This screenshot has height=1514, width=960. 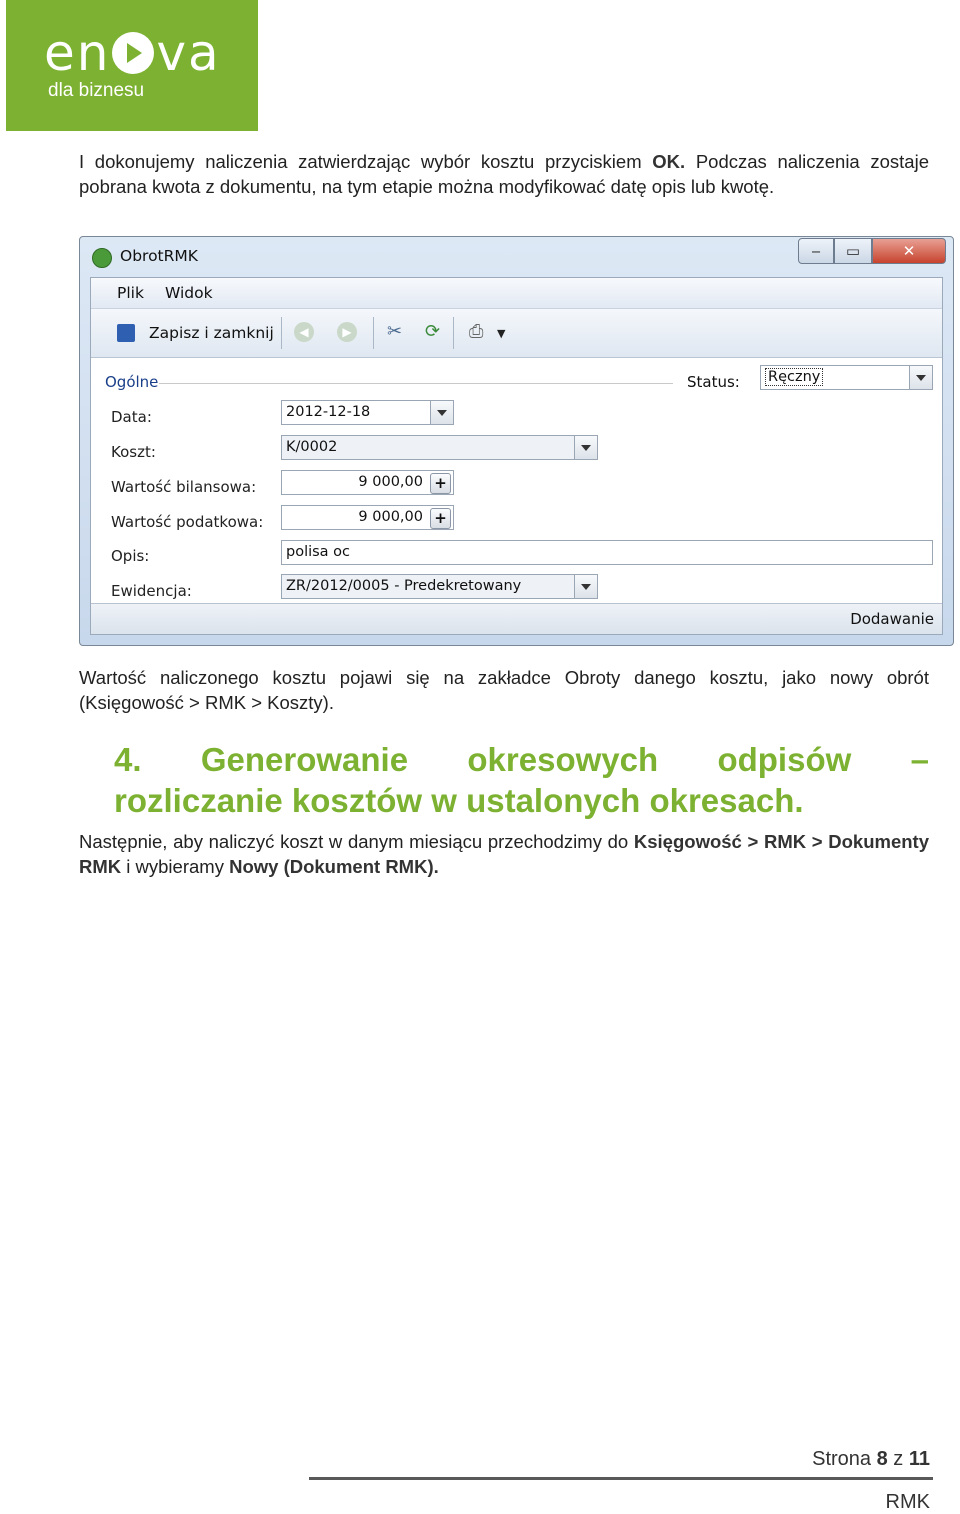 What do you see at coordinates (187, 522) in the screenshot?
I see `label-wartosc-podatkowa: Wartość podatkowa:` at bounding box center [187, 522].